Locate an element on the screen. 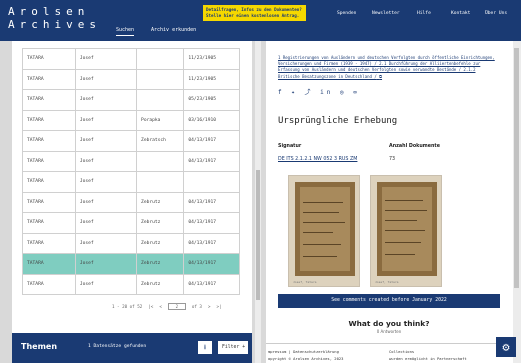 This screenshot has height=363, width=521. section-title: Ursprüngliche Erhebung is located at coordinates (338, 121).